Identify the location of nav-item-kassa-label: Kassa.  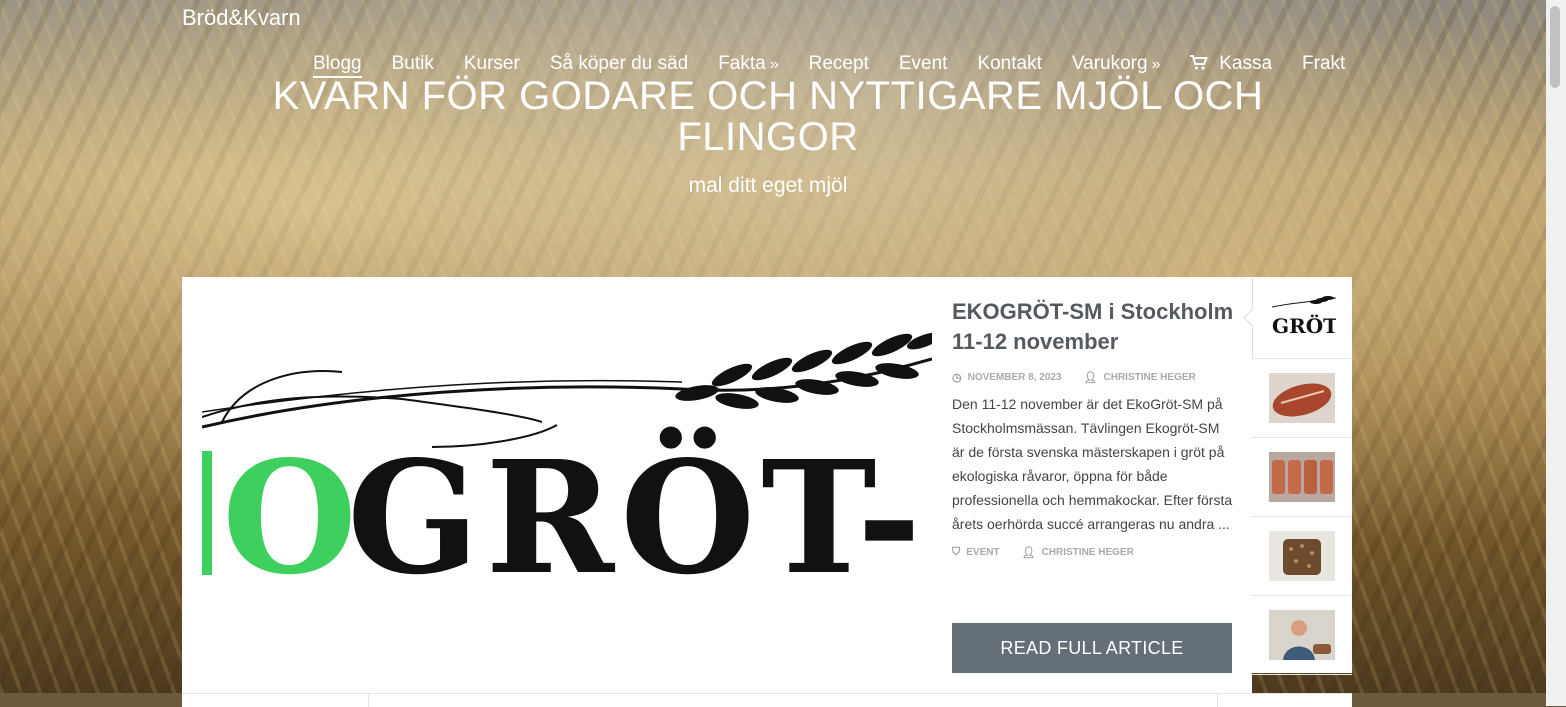
(1246, 63).